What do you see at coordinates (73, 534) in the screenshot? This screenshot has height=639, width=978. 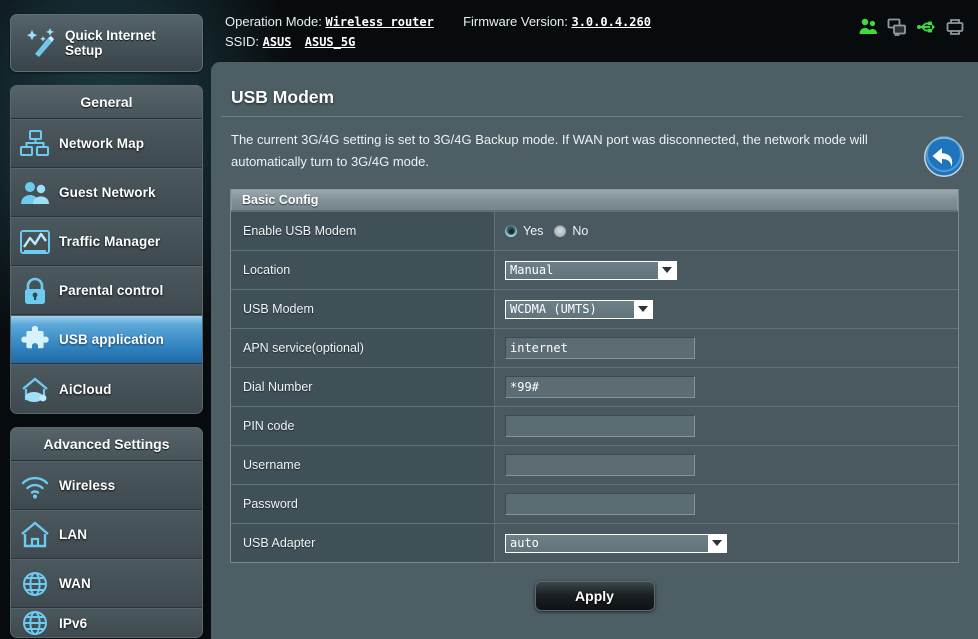 I see `sidebar-item-lan-label: LAN` at bounding box center [73, 534].